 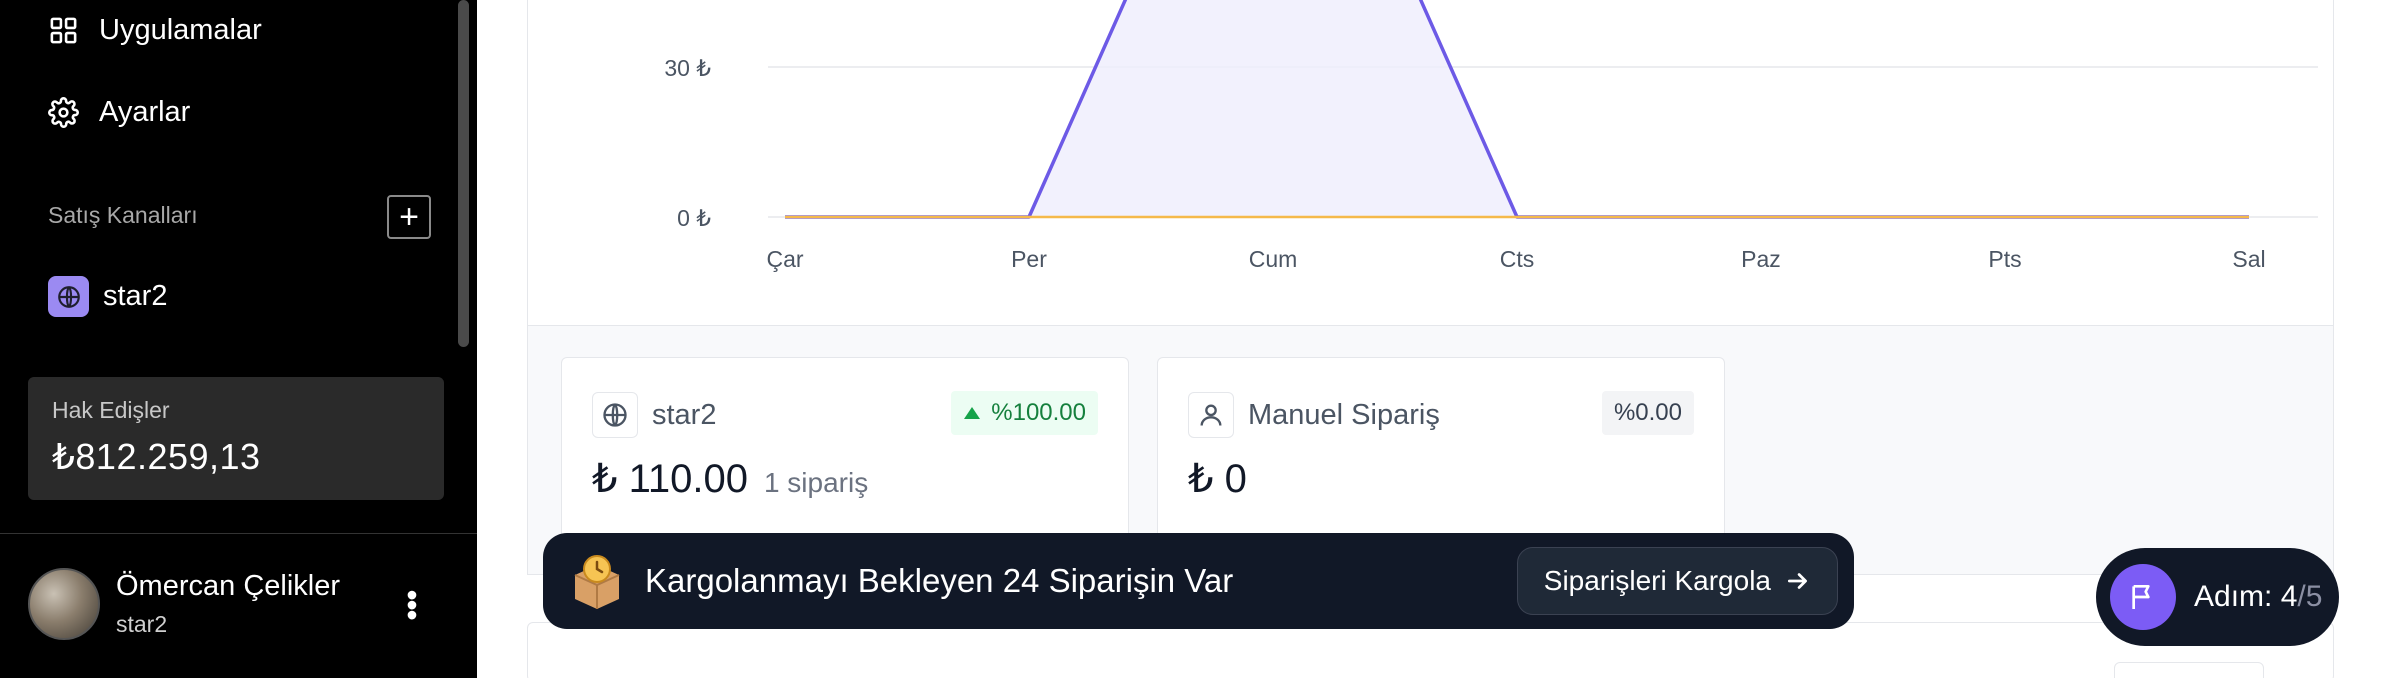 I want to click on growth-badge-value: %0.00, so click(x=1647, y=412).